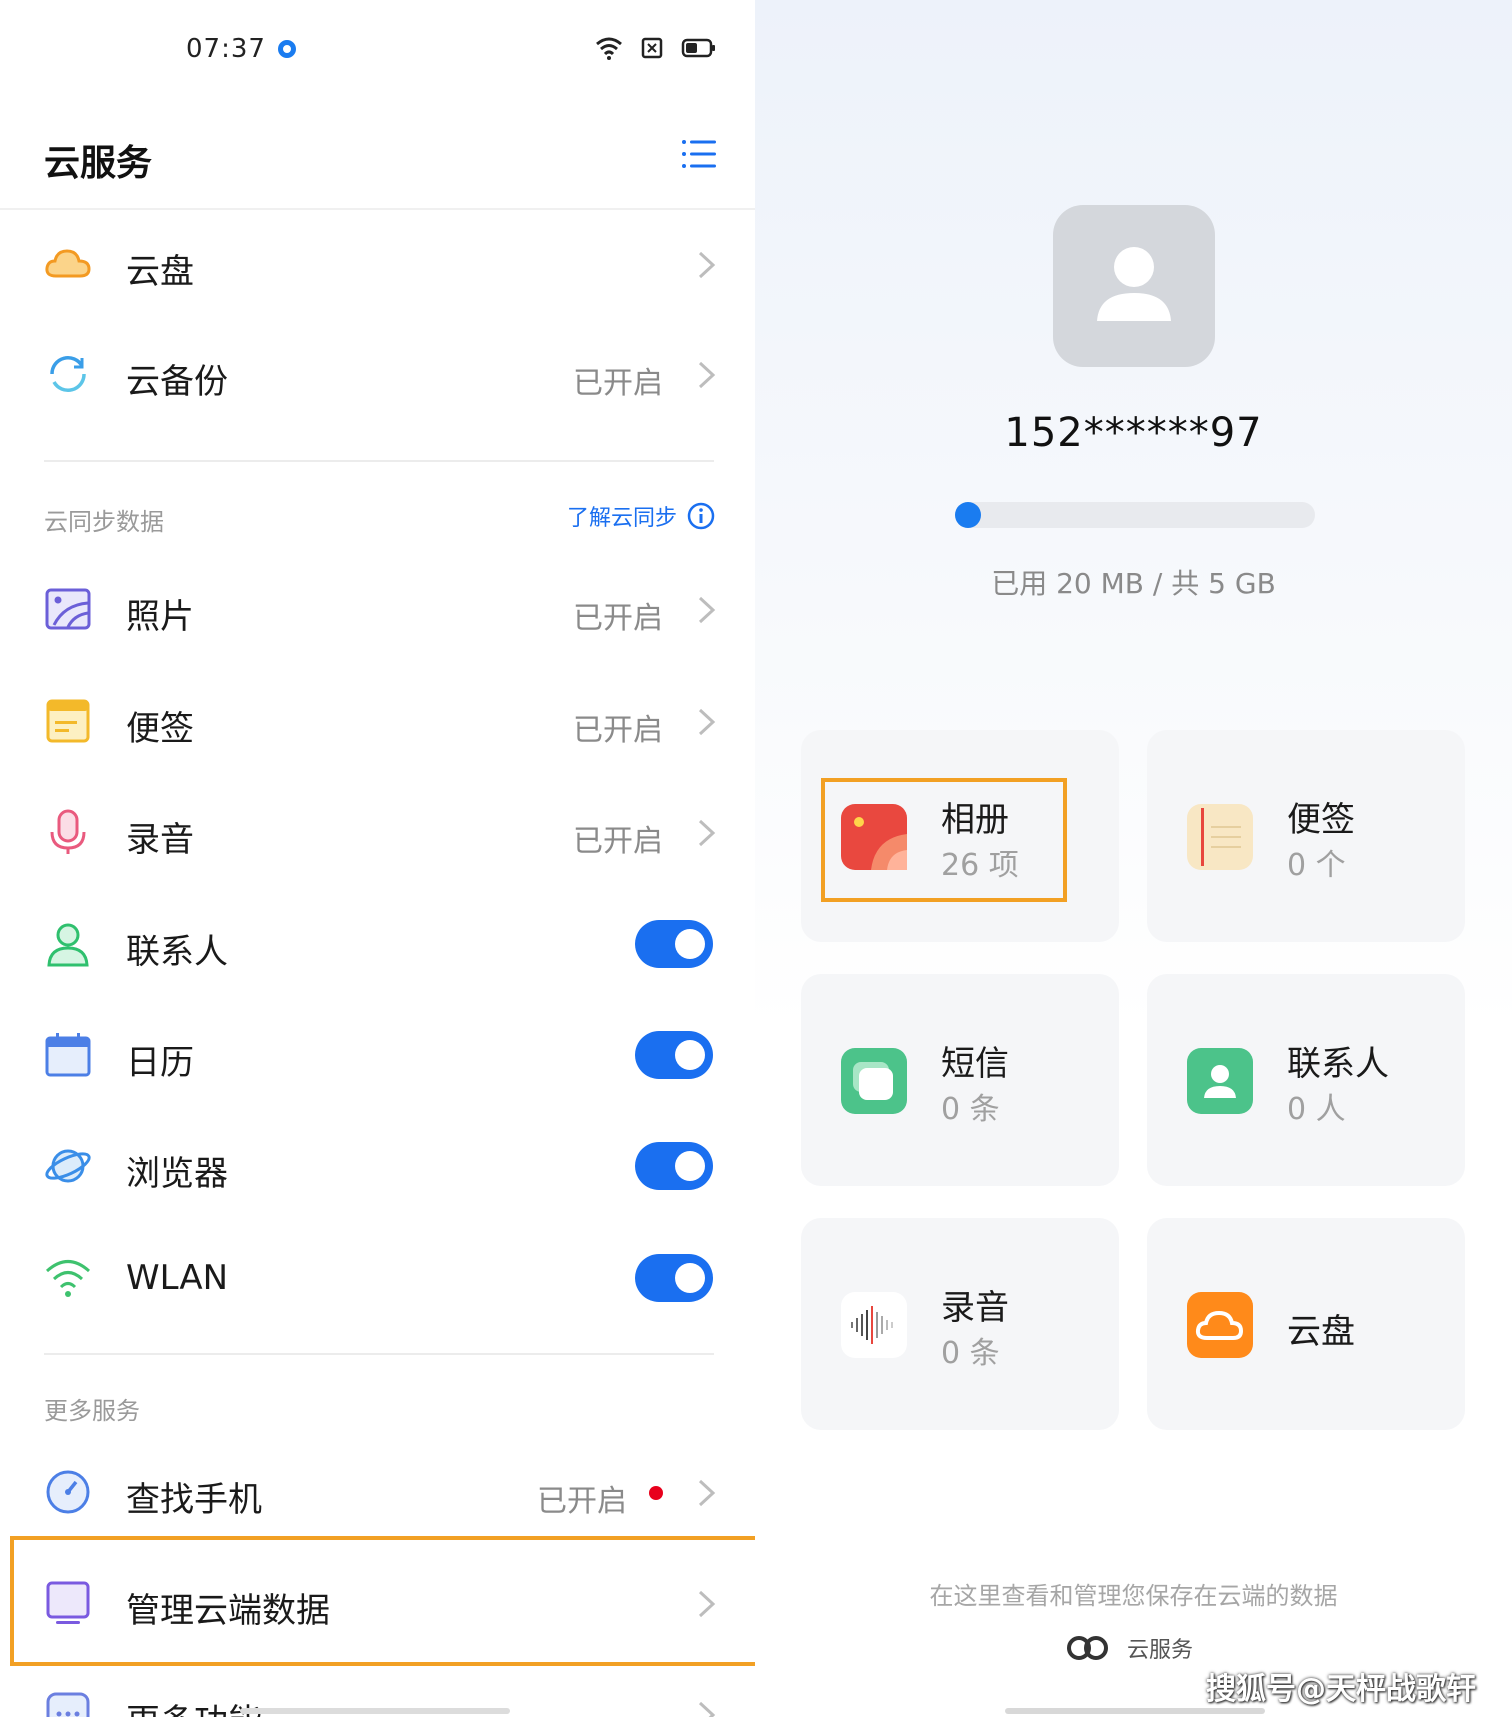 This screenshot has width=1512, height=1717. I want to click on card-name: 便签, so click(1321, 820).